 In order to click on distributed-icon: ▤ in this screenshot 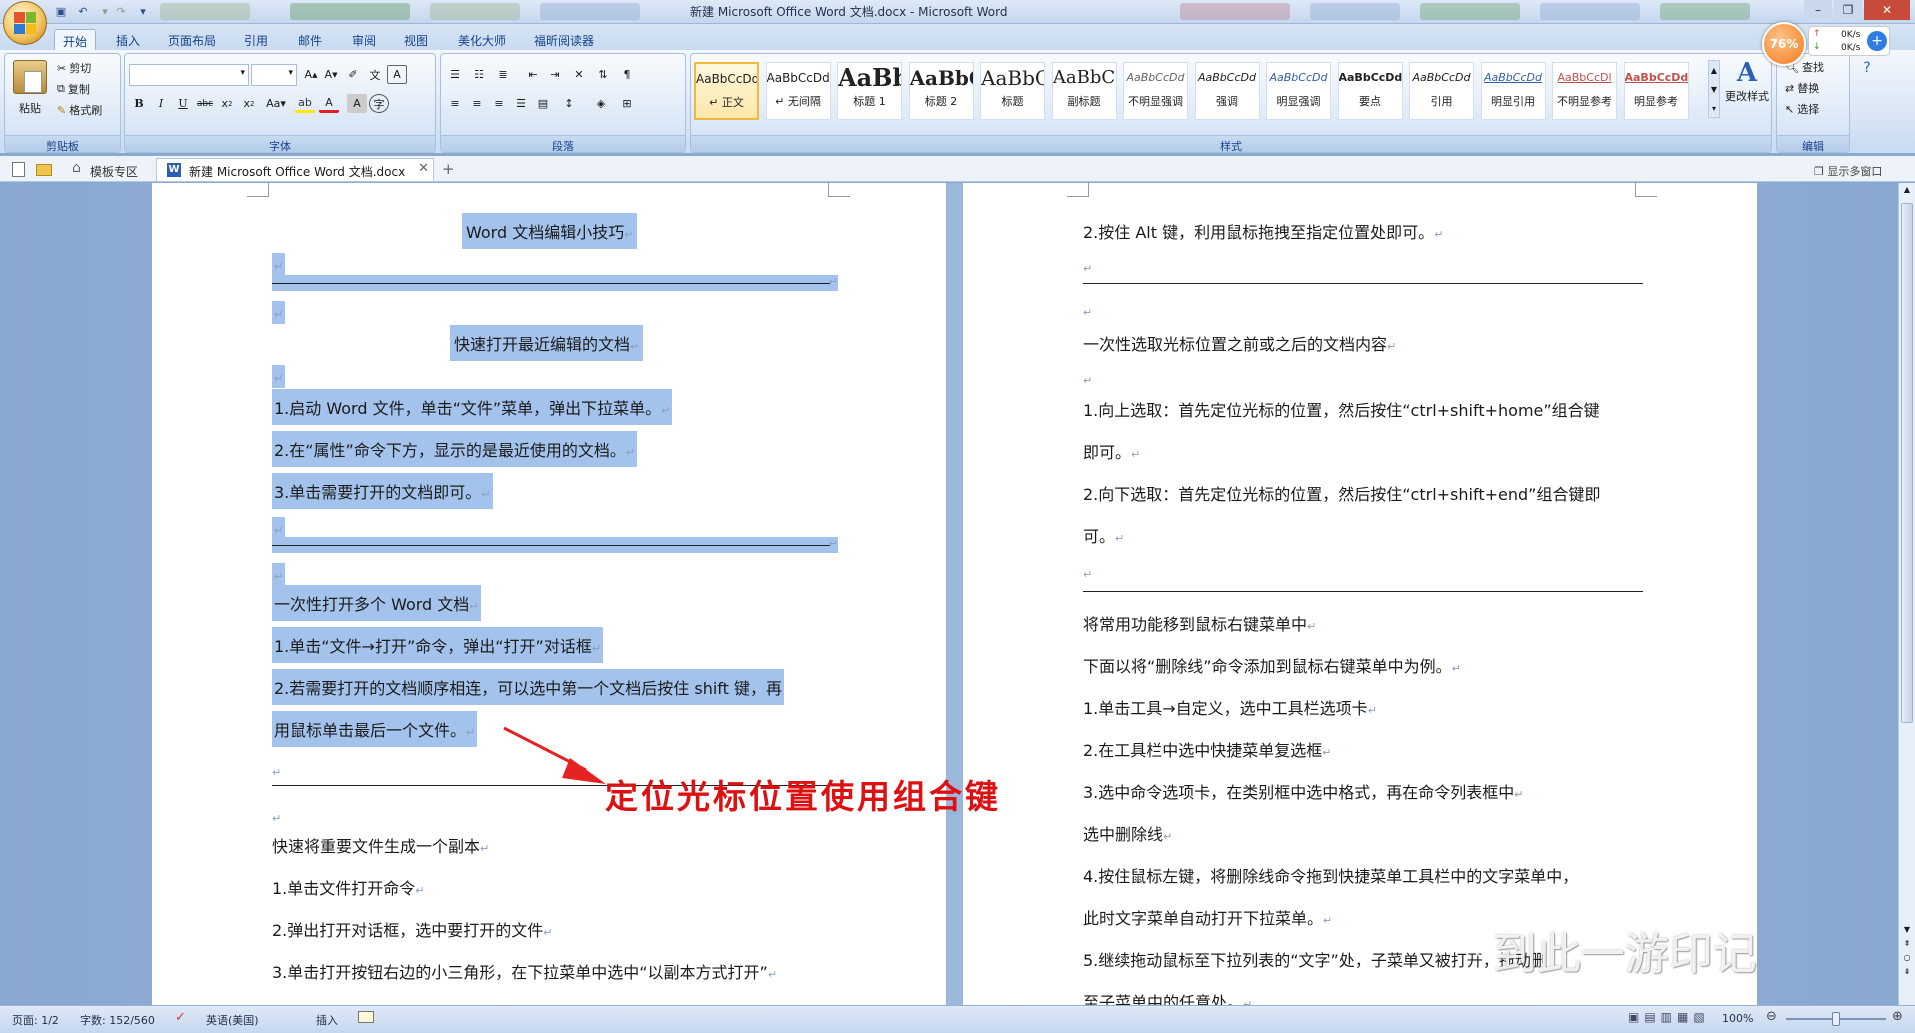, I will do `click(543, 103)`.